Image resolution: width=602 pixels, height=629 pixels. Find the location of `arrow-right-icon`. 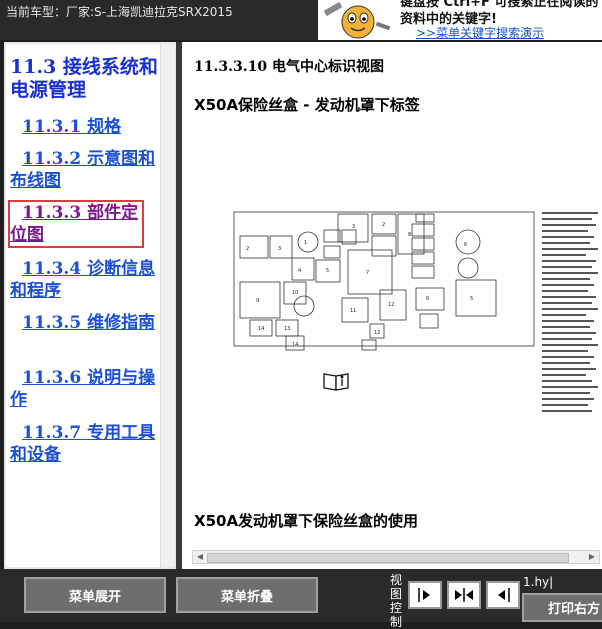

arrow-right-icon is located at coordinates (424, 595).